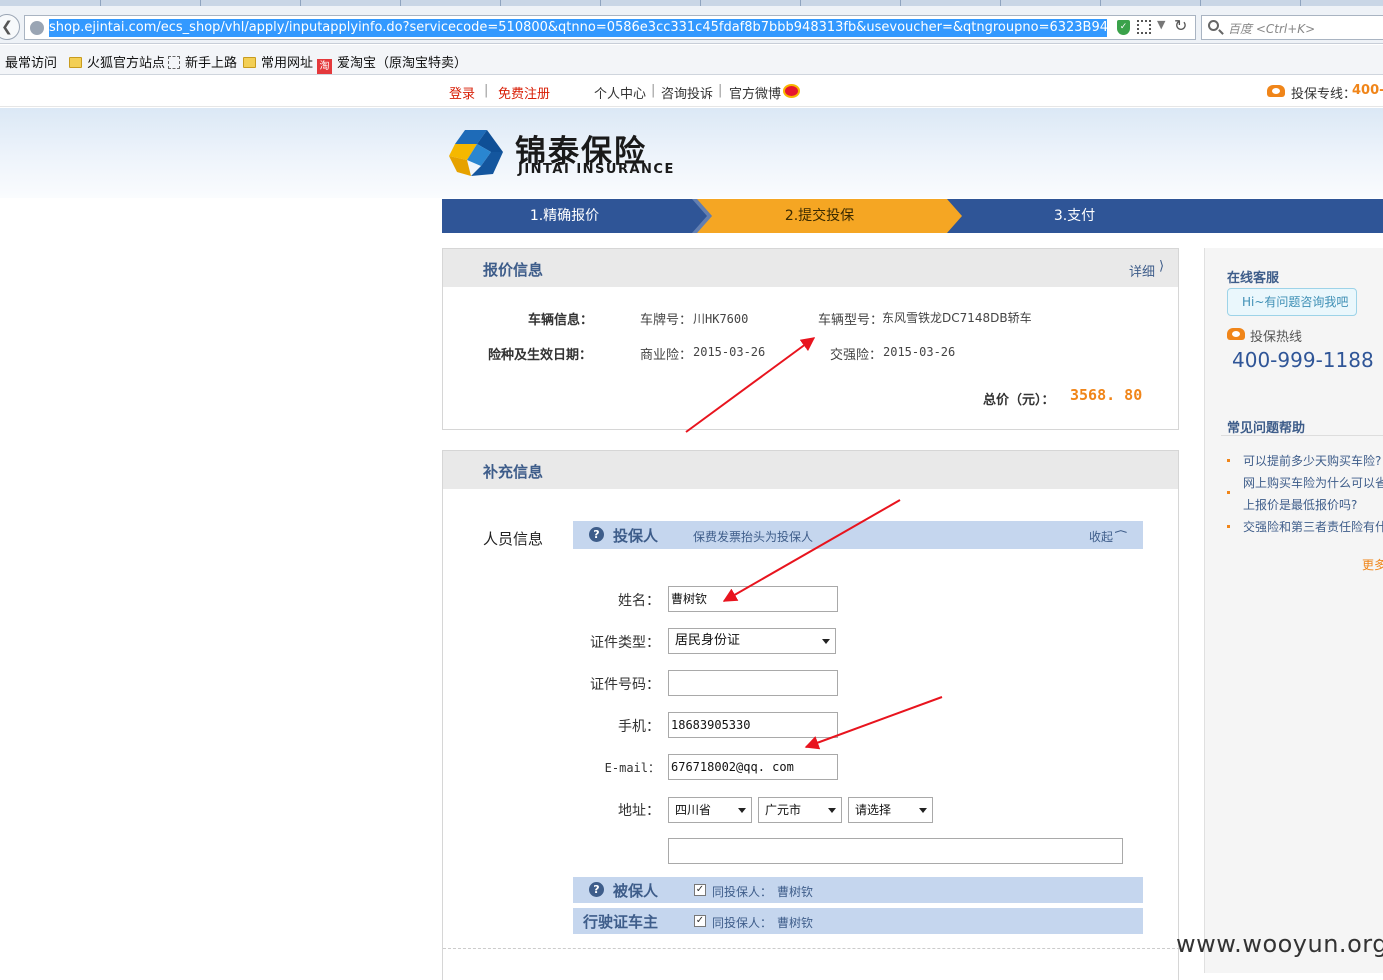 Image resolution: width=1383 pixels, height=980 pixels. I want to click on register-link: 免费注册, so click(524, 92).